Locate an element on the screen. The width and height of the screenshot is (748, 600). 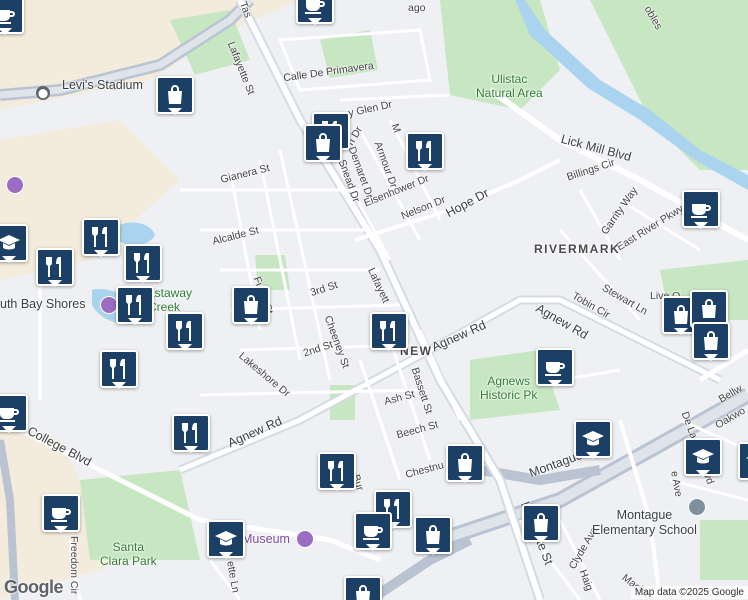
park-label-agnews-historic-pk: Agnews Historic Pk is located at coordinates (508, 388).